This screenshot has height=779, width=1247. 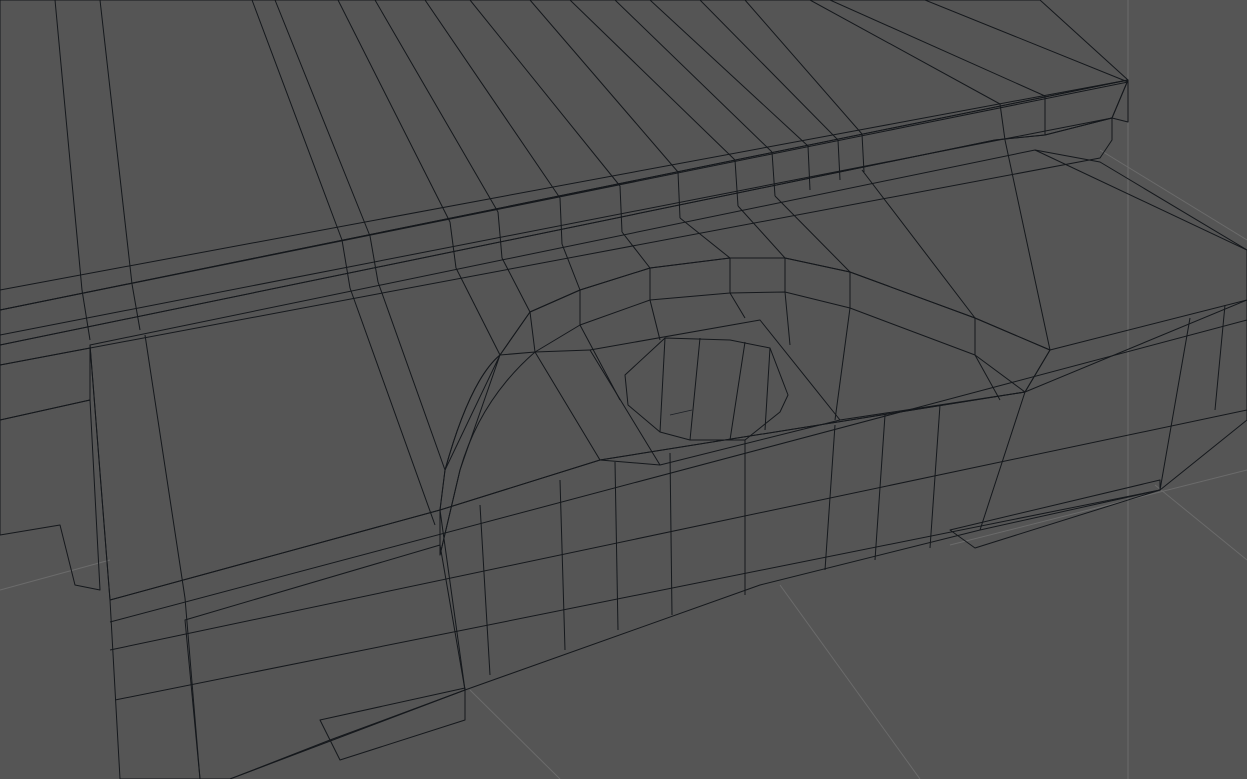 I want to click on left-step, so click(x=325, y=661).